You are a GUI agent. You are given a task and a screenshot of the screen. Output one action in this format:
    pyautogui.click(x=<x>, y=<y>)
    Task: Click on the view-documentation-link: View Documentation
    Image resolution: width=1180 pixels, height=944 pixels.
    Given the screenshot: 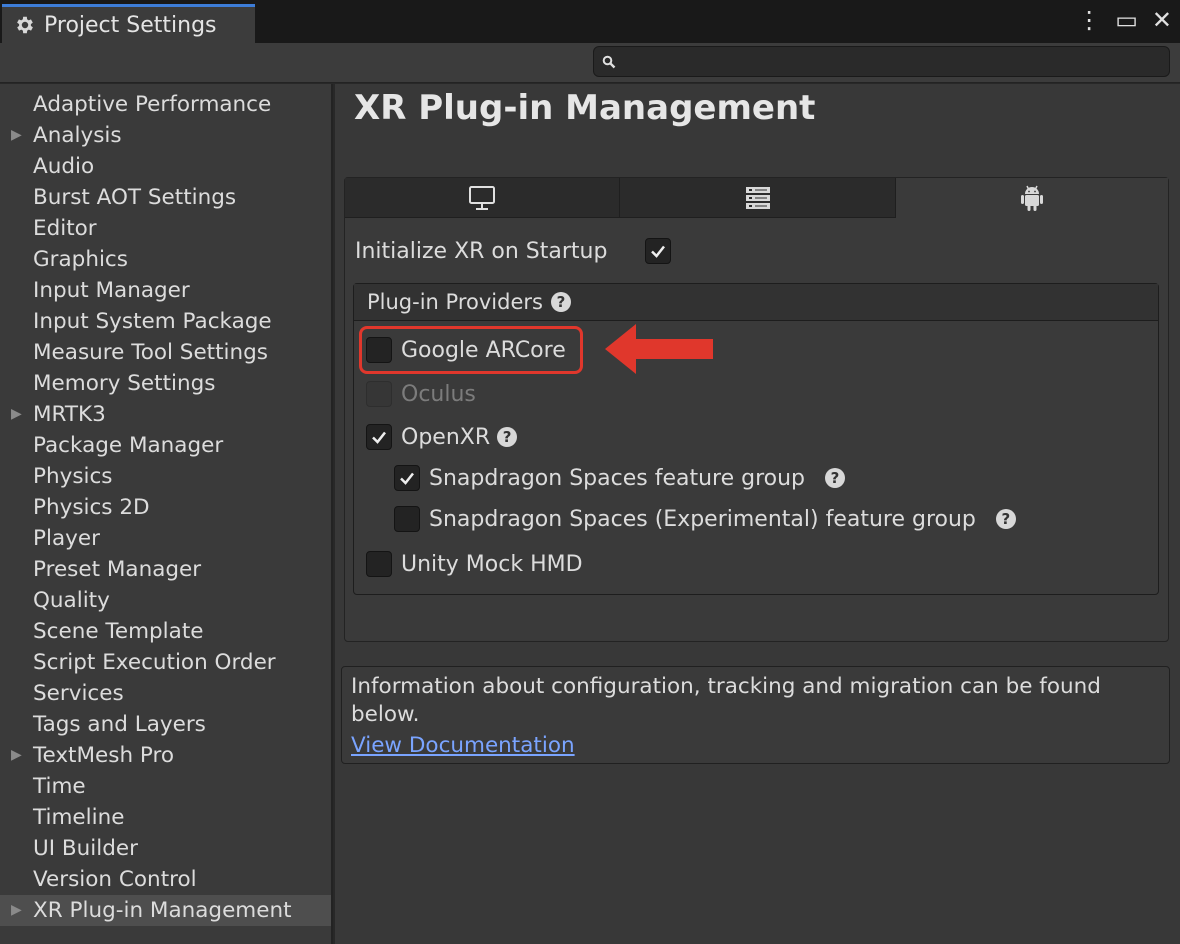 What is the action you would take?
    pyautogui.click(x=755, y=745)
    